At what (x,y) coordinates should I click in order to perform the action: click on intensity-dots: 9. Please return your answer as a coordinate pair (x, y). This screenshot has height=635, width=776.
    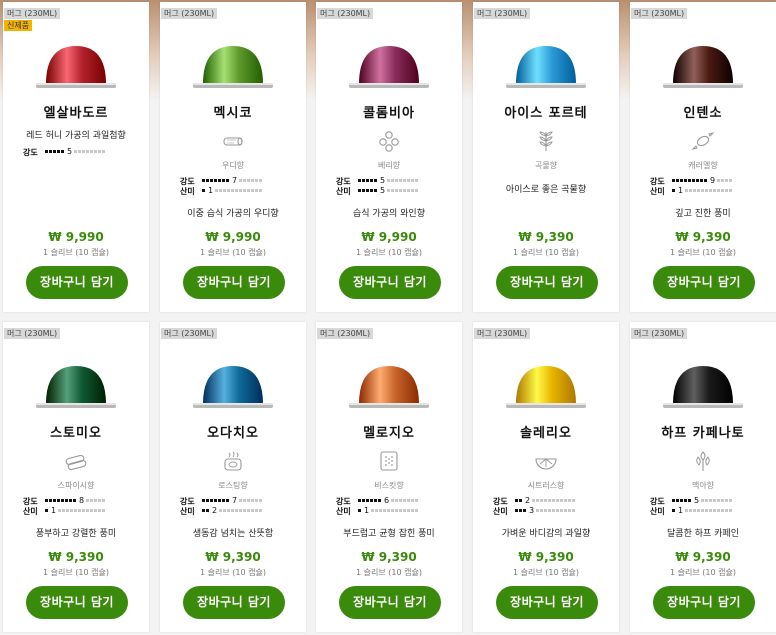
    Looking at the image, I should click on (702, 181).